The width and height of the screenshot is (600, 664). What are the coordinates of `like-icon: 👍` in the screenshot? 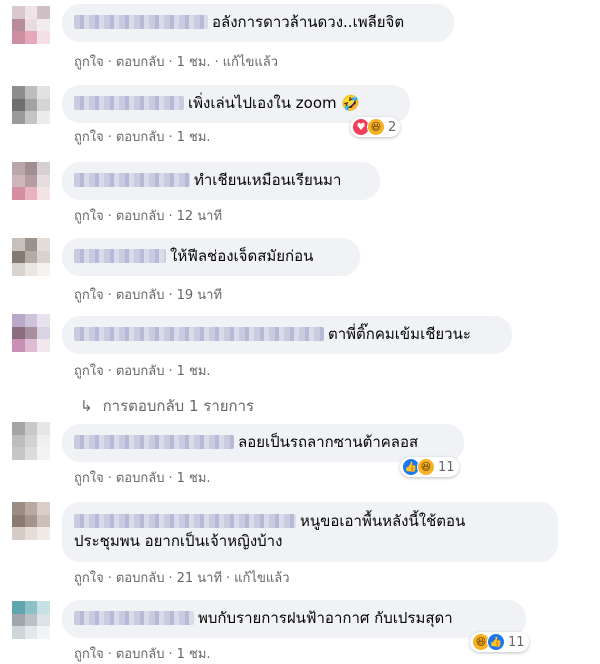 It's located at (496, 642).